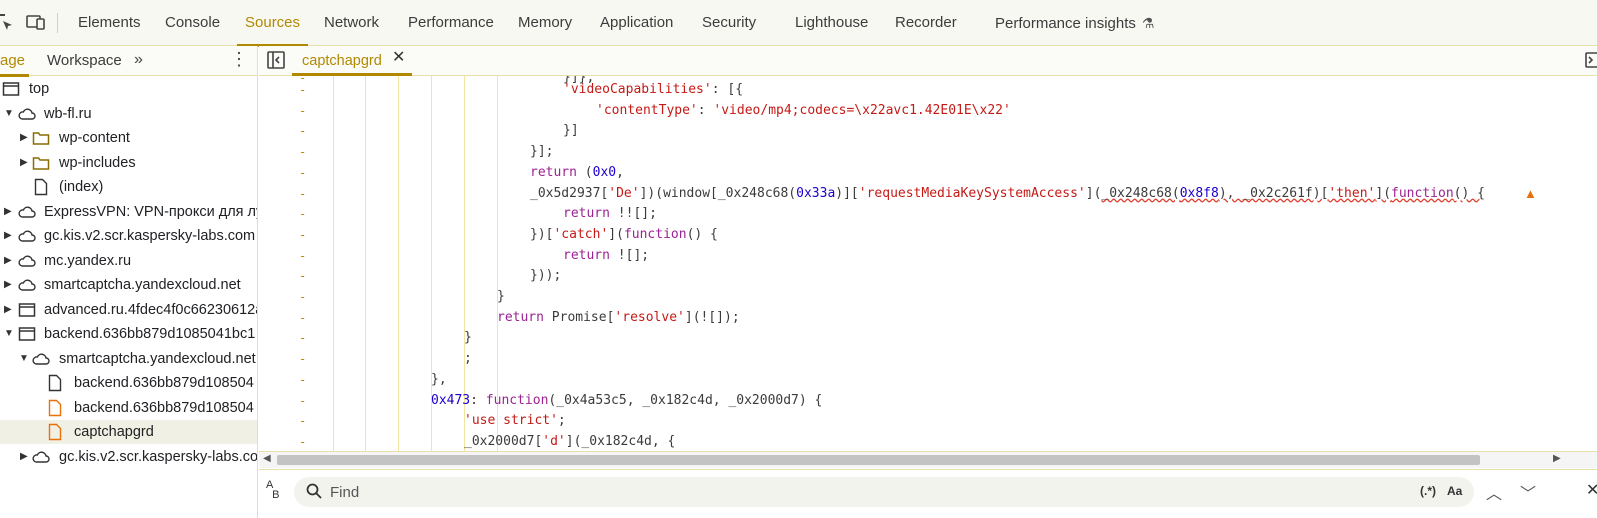  Describe the element at coordinates (7, 22) in the screenshot. I see `inspect-element-icon` at that location.